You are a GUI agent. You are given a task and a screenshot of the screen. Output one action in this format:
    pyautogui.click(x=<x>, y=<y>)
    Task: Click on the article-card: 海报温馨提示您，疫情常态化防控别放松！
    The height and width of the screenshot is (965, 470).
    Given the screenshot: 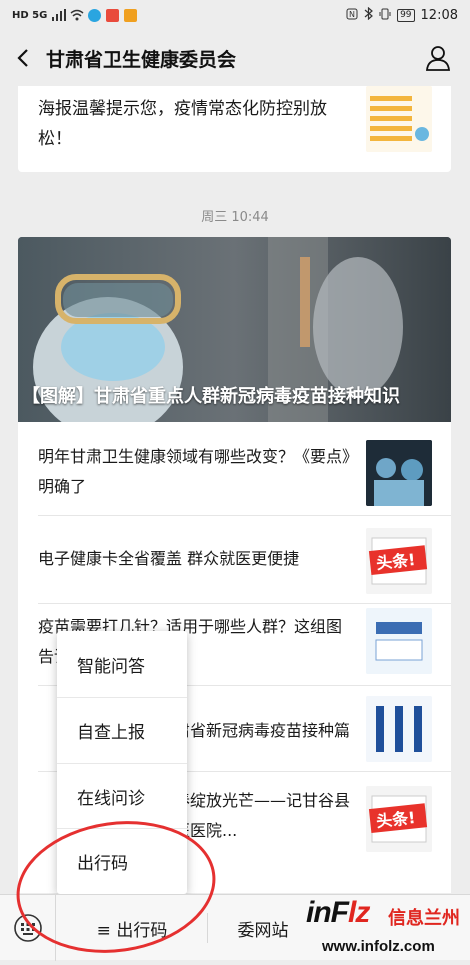 What is the action you would take?
    pyautogui.click(x=234, y=129)
    